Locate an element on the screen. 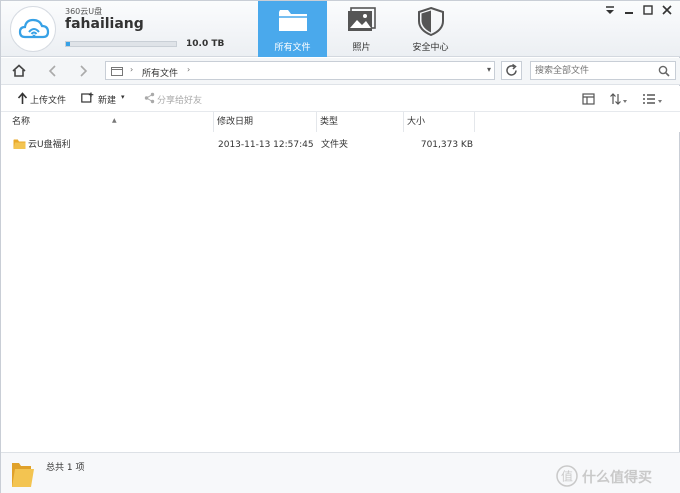  header-bar: 360云U盘 fahailiang 10.0 TB 所有文件 照片 安全中心 is located at coordinates (340, 29).